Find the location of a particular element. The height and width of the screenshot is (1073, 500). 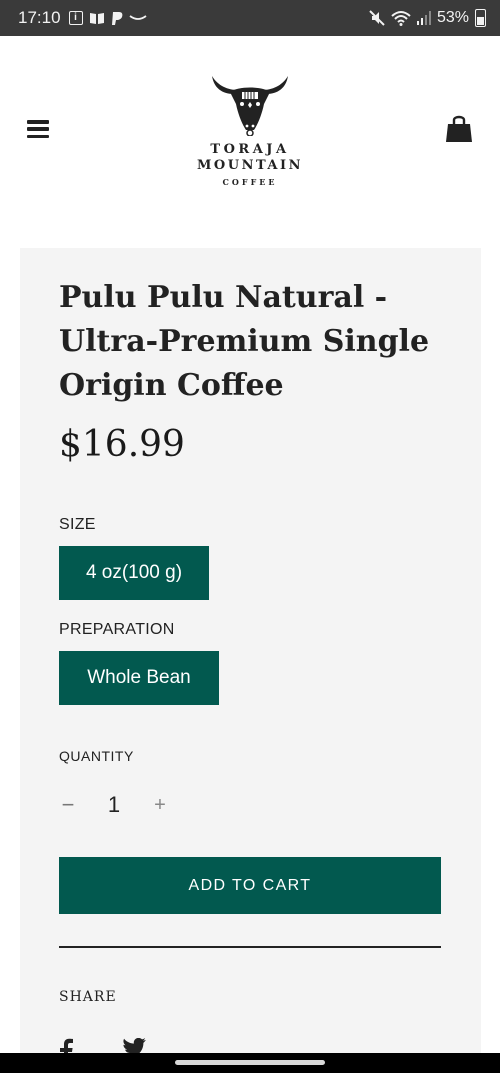

mute-icon is located at coordinates (377, 18).